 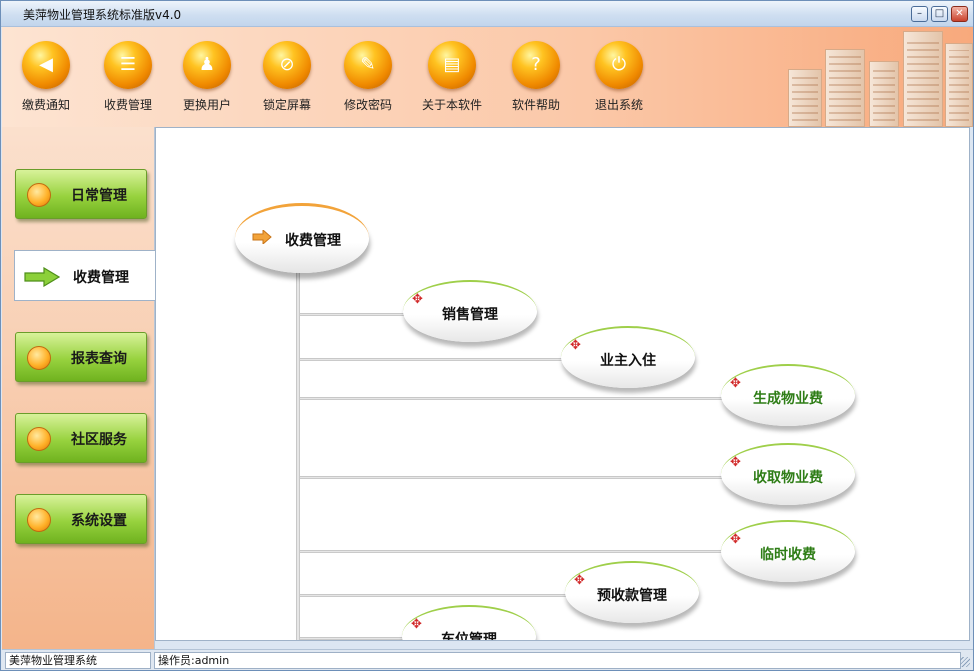 What do you see at coordinates (535, 105) in the screenshot?
I see `toolbar-label: 软件帮助` at bounding box center [535, 105].